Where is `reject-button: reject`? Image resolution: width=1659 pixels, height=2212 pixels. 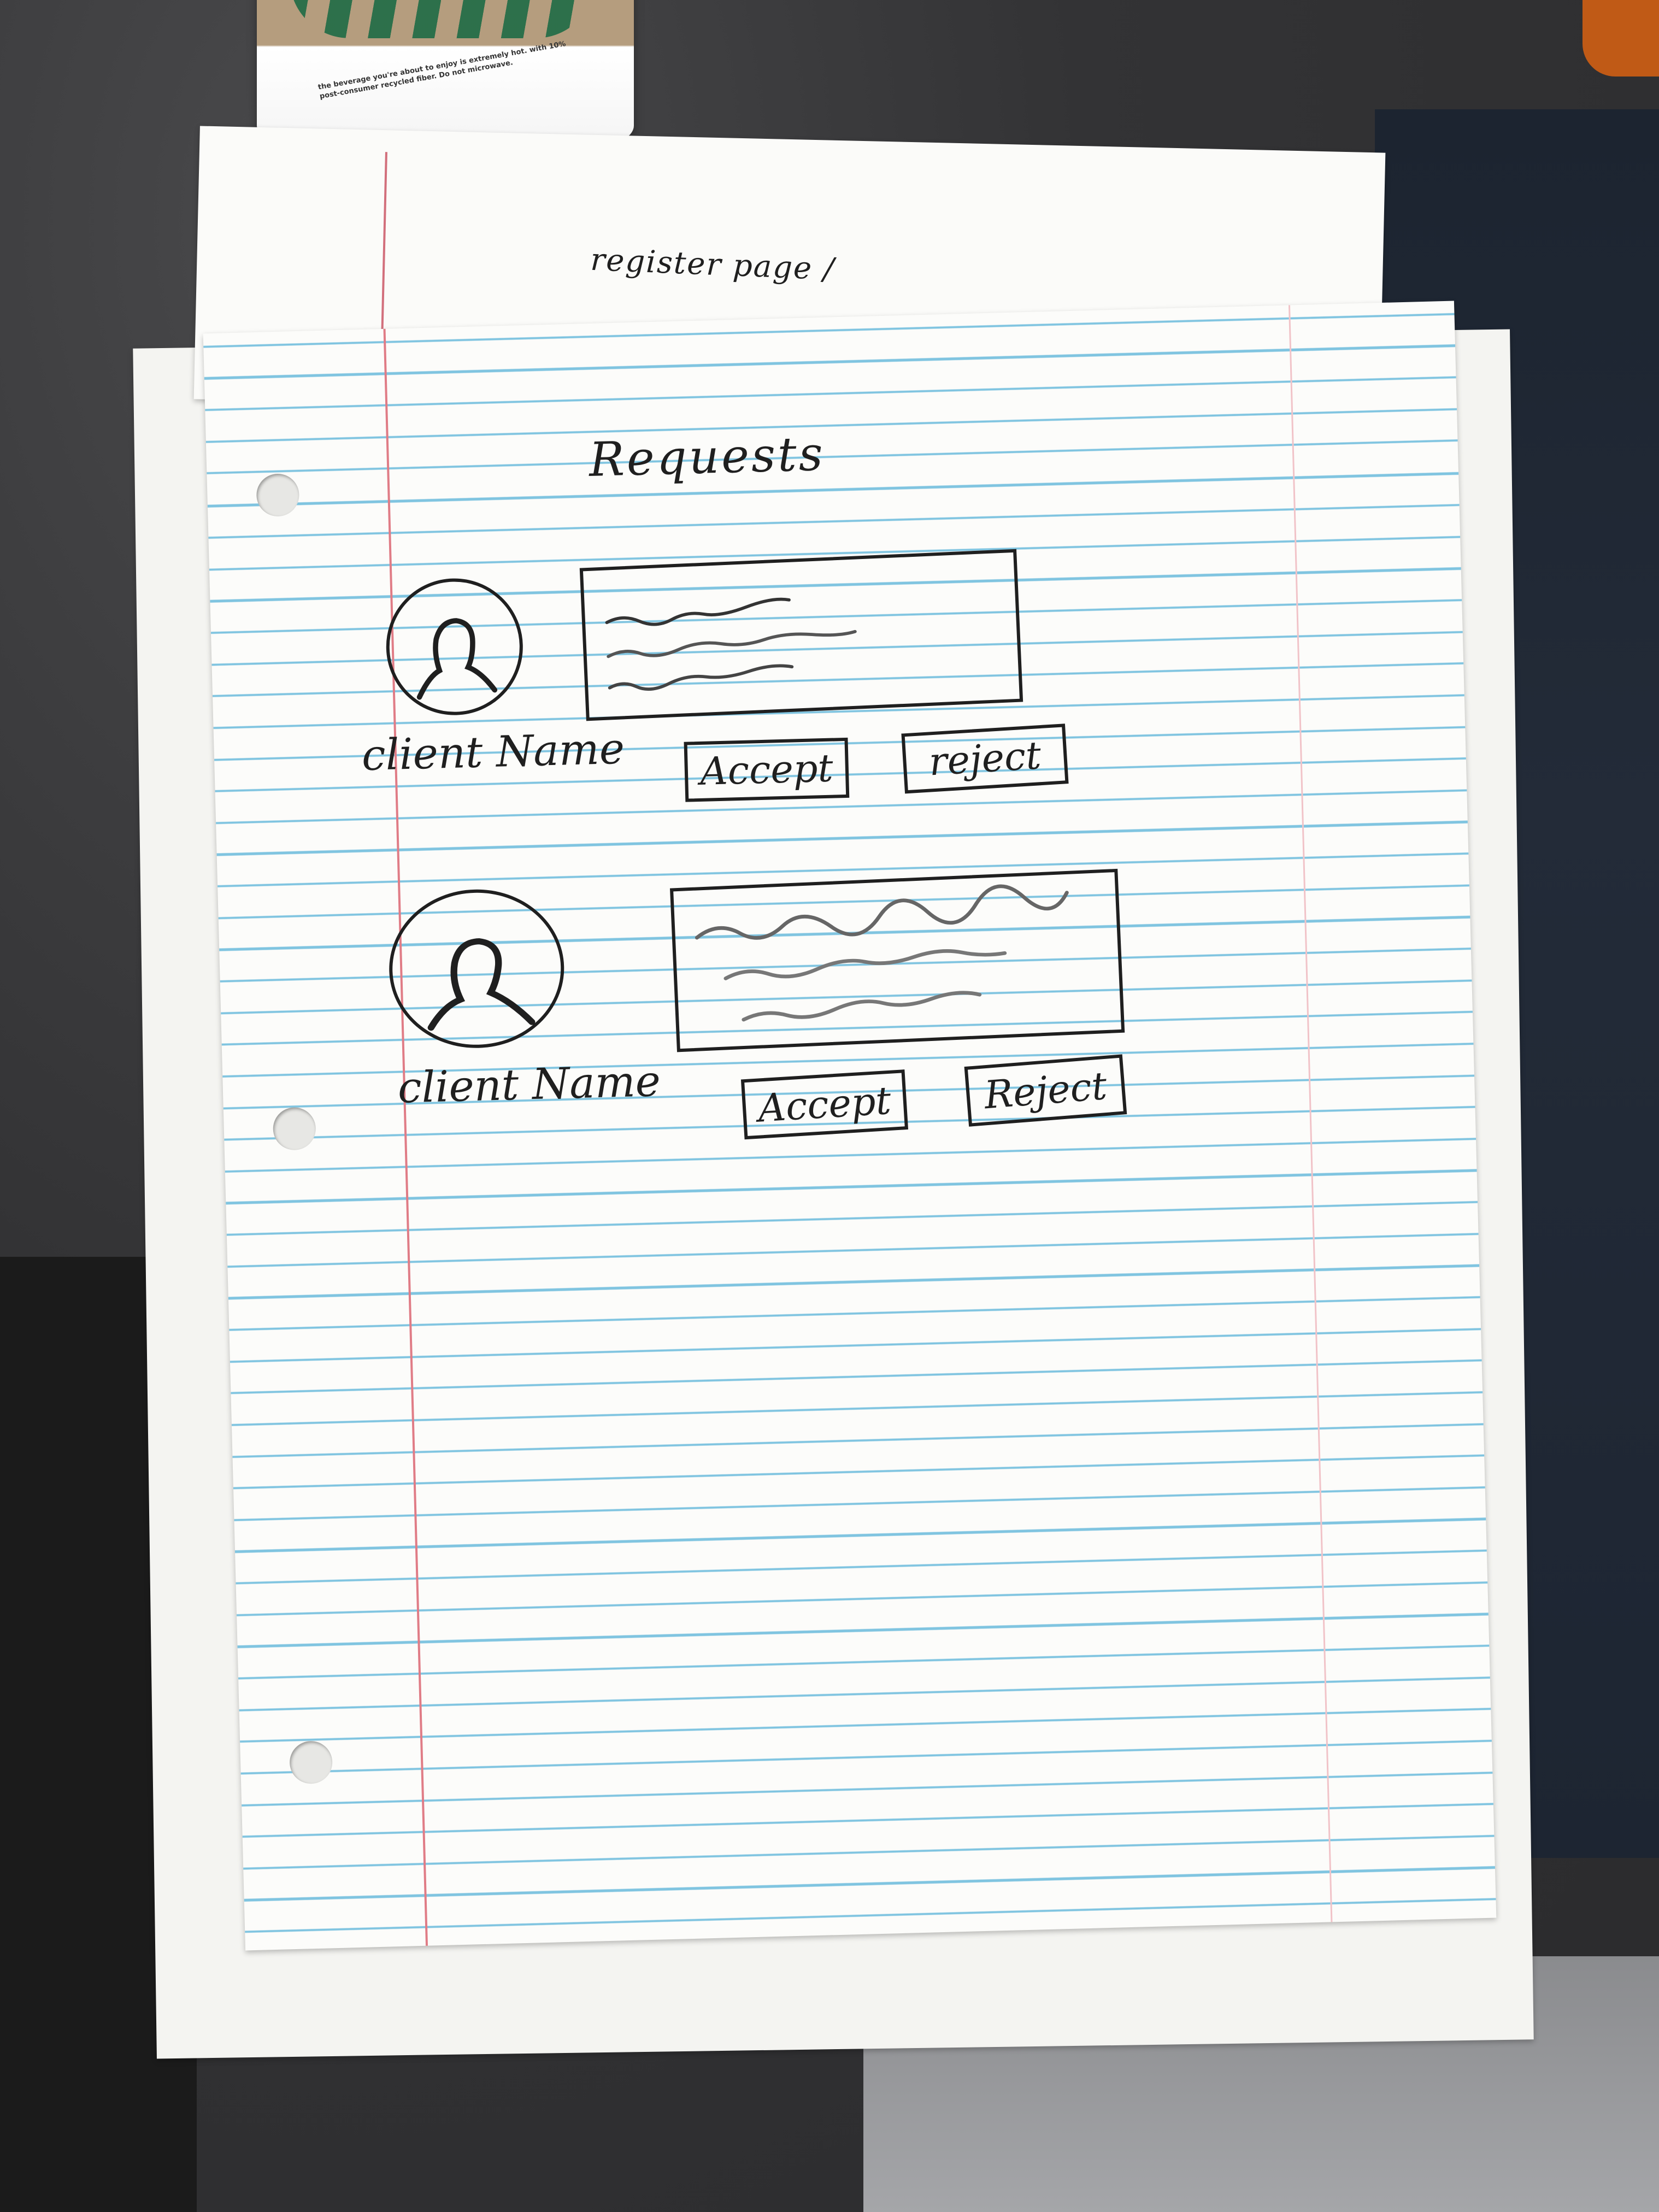
reject-button: reject is located at coordinates (985, 758).